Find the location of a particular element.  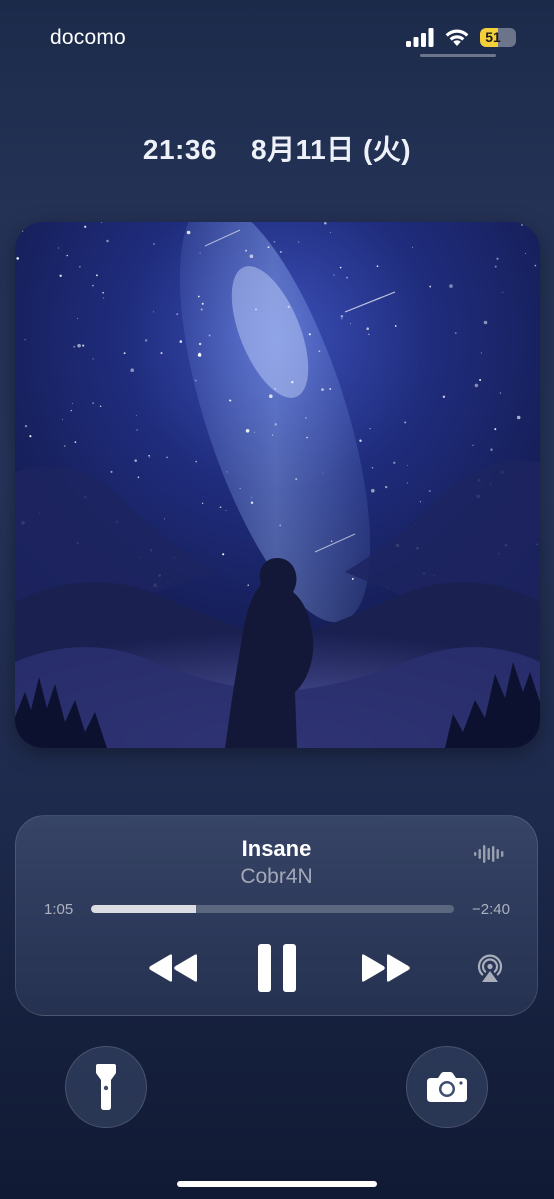

flashlight-button is located at coordinates (106, 1087).